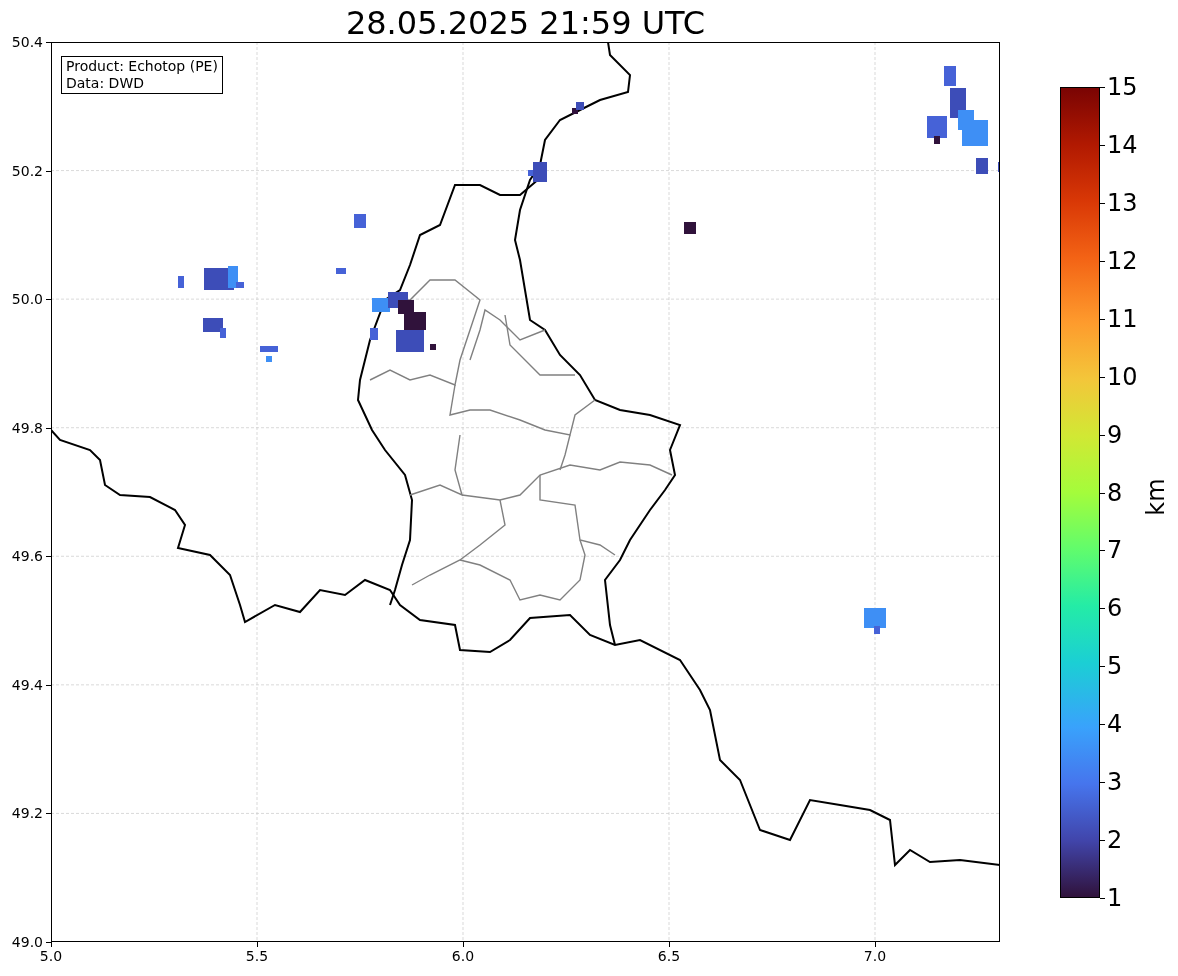 Image resolution: width=1178 pixels, height=976 pixels. Describe the element at coordinates (1115, 840) in the screenshot. I see `colorbar-tick-label: 2` at that location.